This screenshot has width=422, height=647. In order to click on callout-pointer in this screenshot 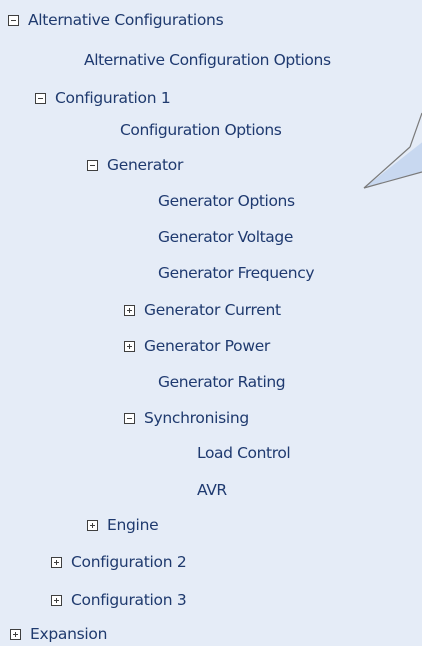, I will do `click(392, 150)`.